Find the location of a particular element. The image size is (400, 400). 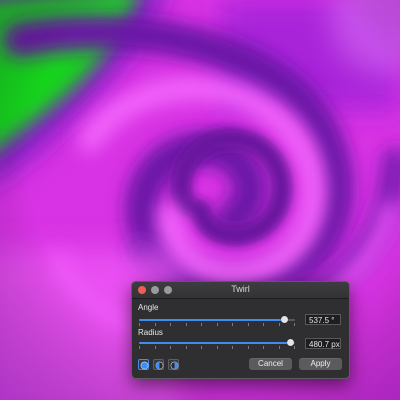

radius-slider is located at coordinates (217, 343).